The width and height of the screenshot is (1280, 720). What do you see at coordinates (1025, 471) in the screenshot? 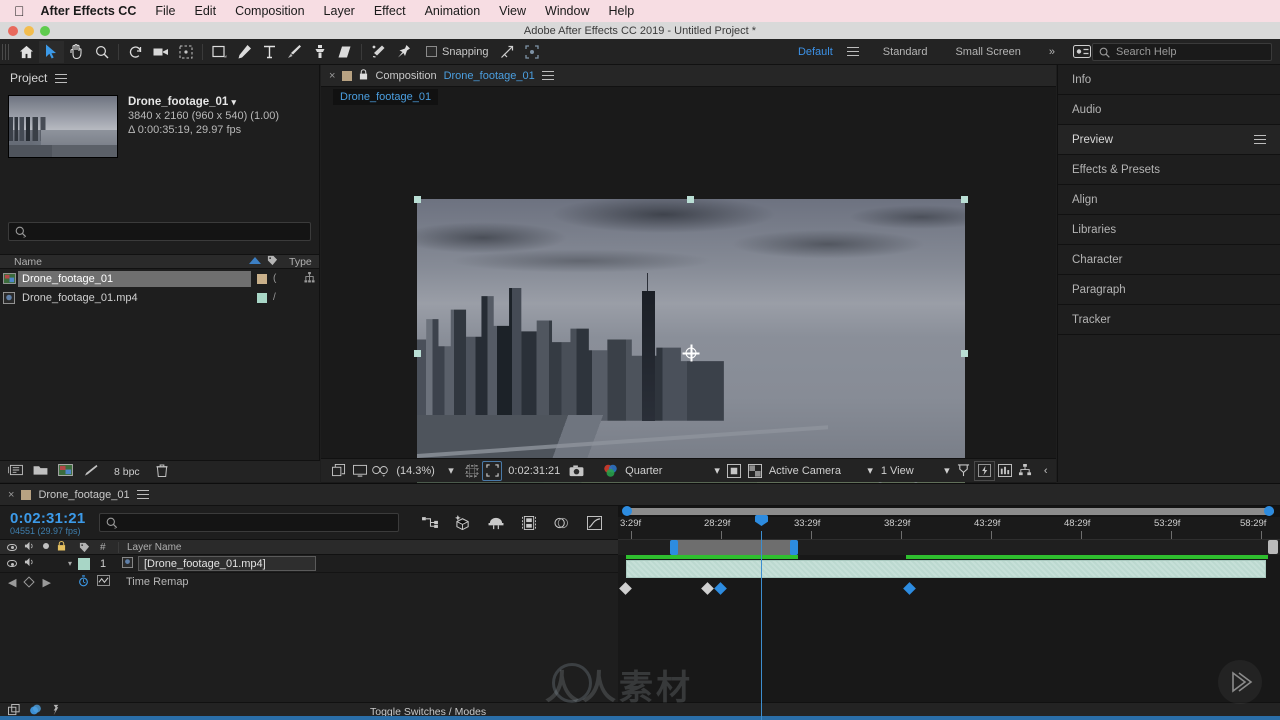
I see `comp-flowchart-icon` at bounding box center [1025, 471].